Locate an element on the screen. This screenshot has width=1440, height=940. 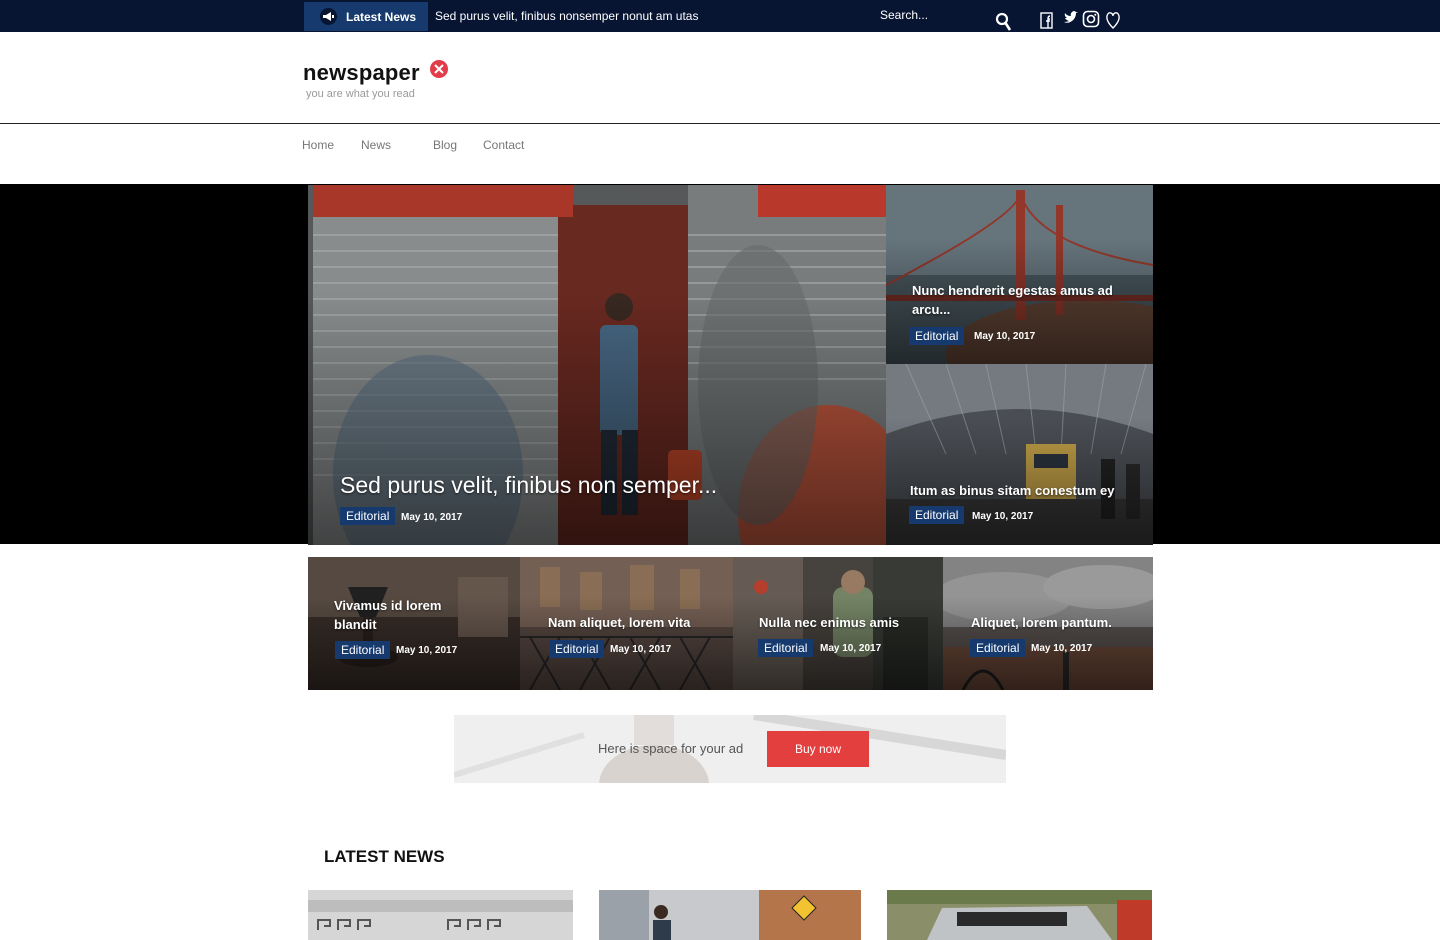
strip-category-1: Editorial is located at coordinates (363, 650).